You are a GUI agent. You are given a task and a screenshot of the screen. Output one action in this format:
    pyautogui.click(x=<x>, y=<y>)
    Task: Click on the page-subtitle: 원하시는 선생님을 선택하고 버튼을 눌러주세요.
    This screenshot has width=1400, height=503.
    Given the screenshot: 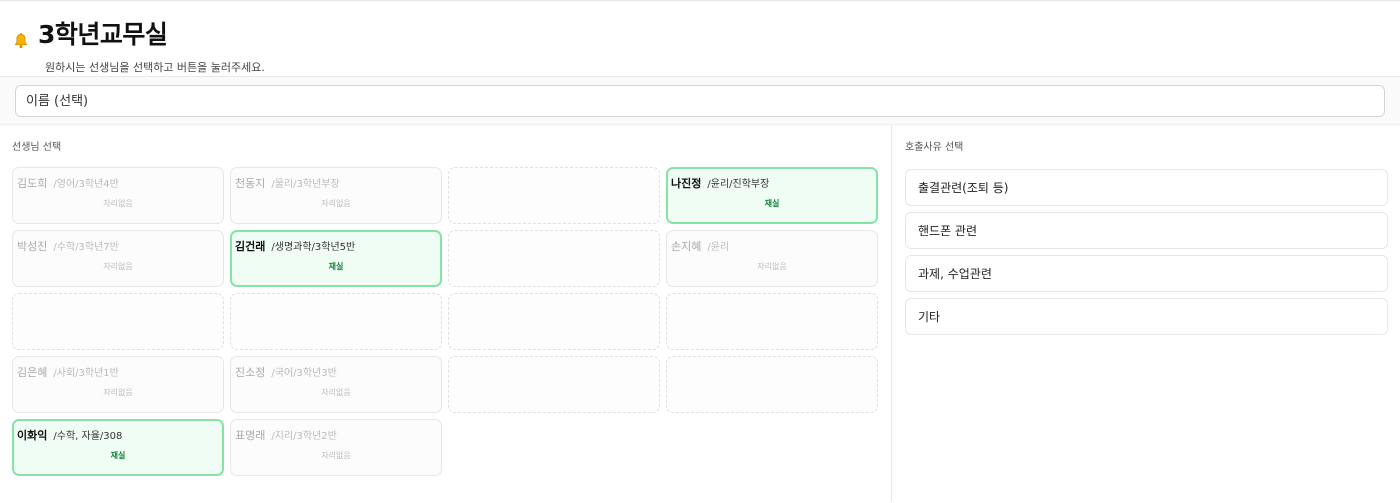 What is the action you would take?
    pyautogui.click(x=155, y=67)
    